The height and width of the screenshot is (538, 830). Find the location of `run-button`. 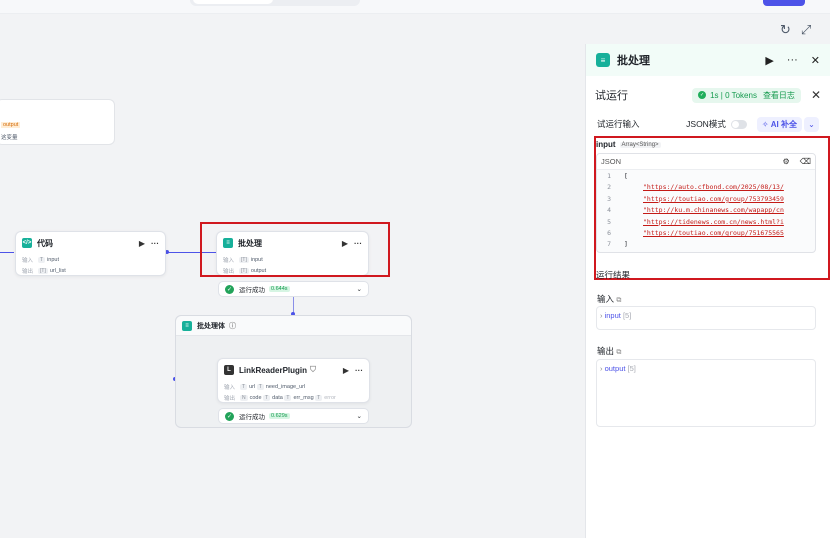

run-button is located at coordinates (784, 3).